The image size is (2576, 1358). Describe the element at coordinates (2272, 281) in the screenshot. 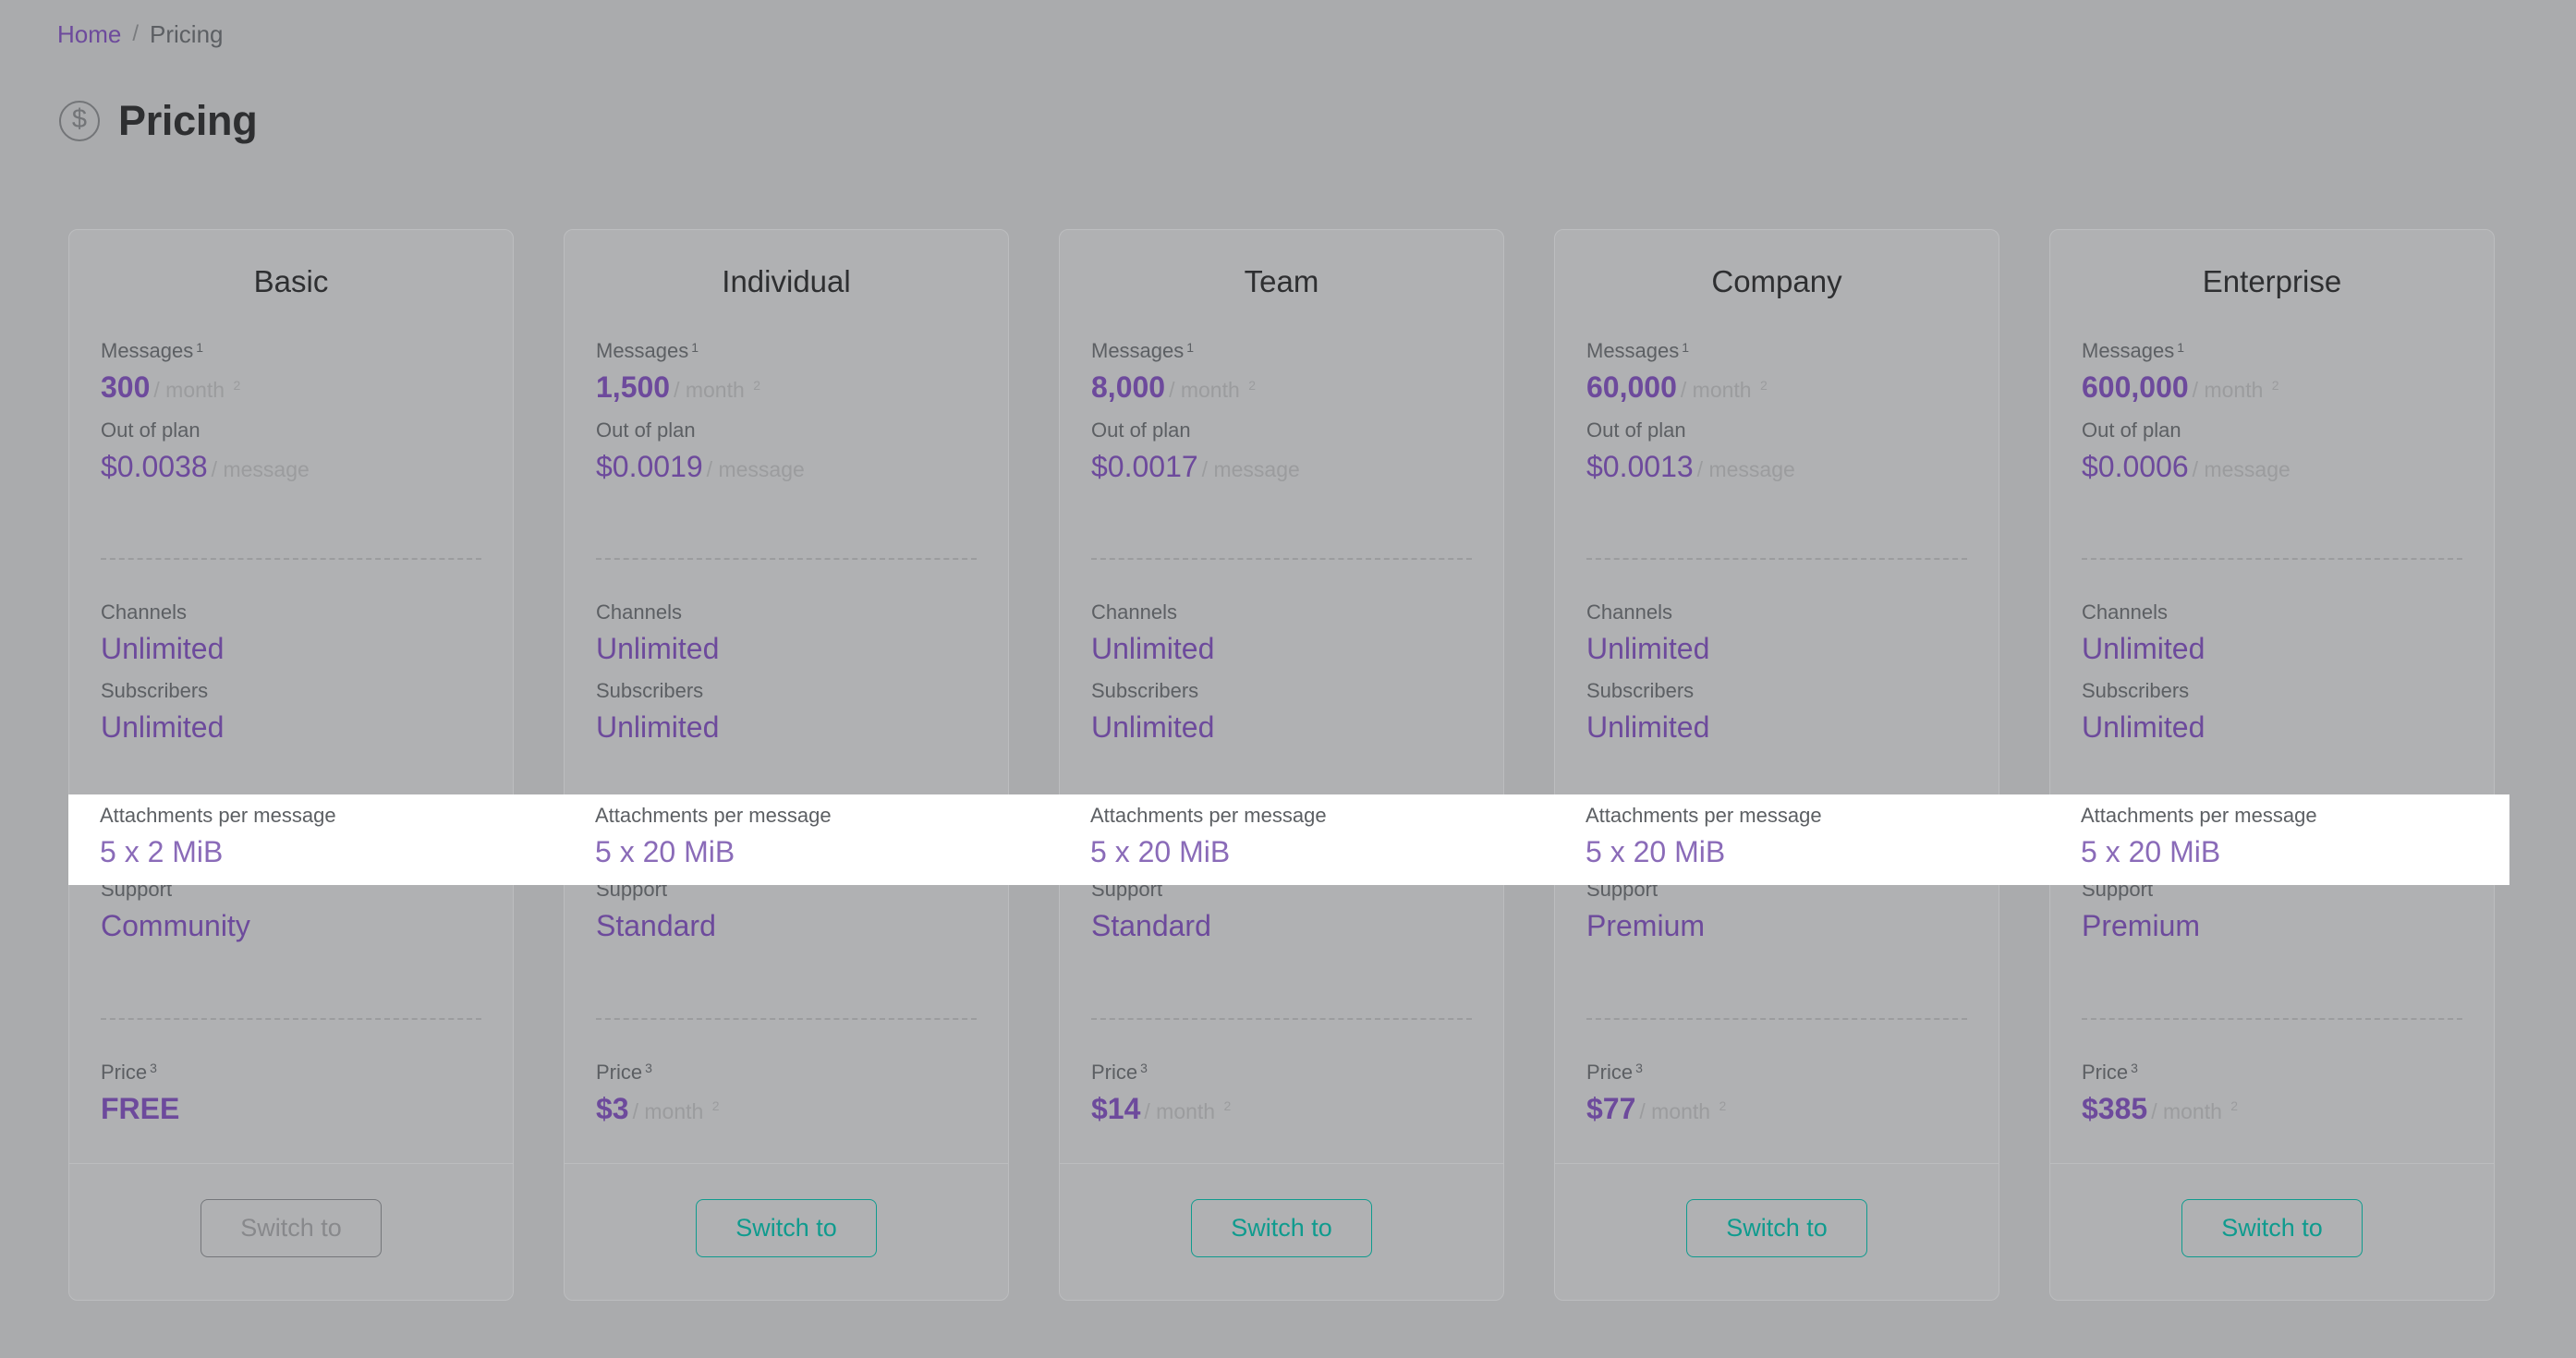

I see `plan-name: Enterprise` at that location.